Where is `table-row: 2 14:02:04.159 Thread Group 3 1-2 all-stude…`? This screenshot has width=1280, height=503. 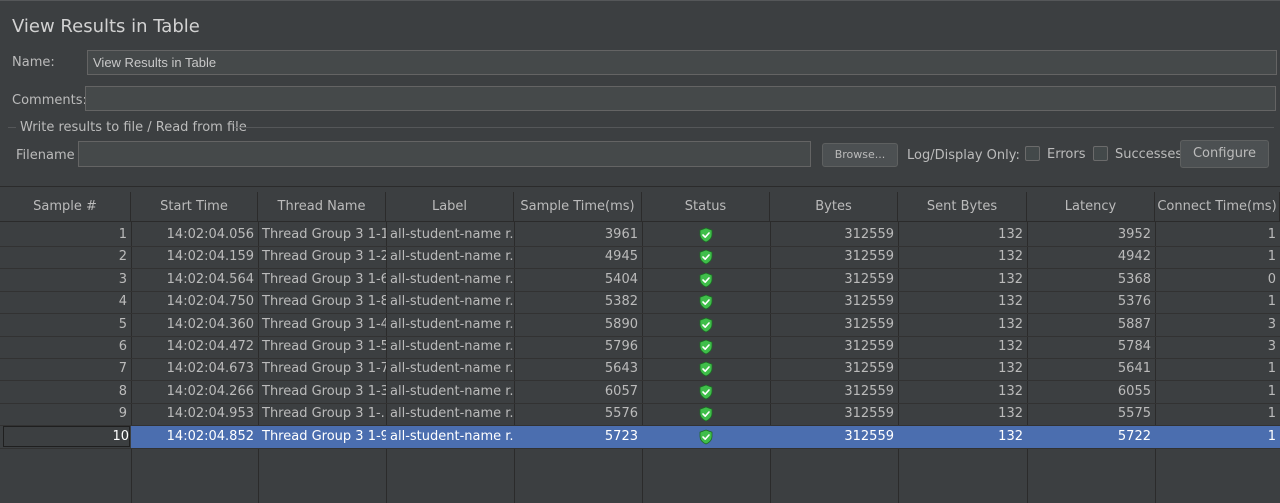
table-row: 2 14:02:04.159 Thread Group 3 1-2 all-stude… is located at coordinates (640, 257).